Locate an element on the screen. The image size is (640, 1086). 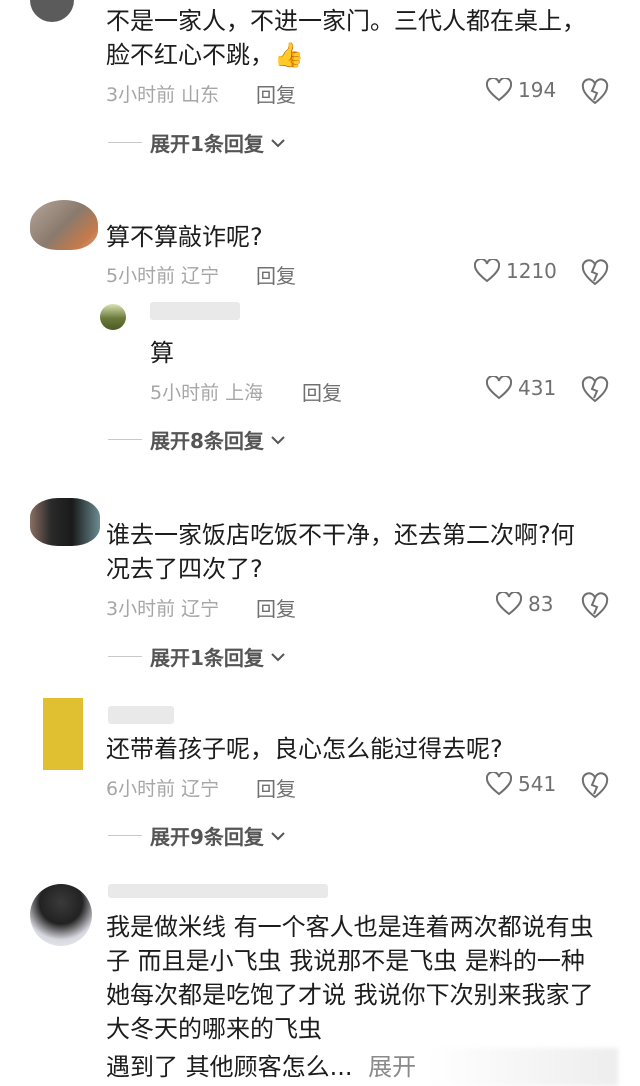
like-count: 431 is located at coordinates (537, 388).